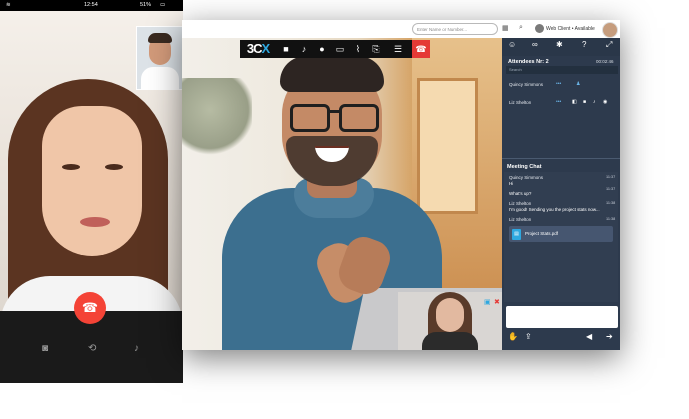 The image size is (689, 419). I want to click on help-icon: ?, so click(584, 44).